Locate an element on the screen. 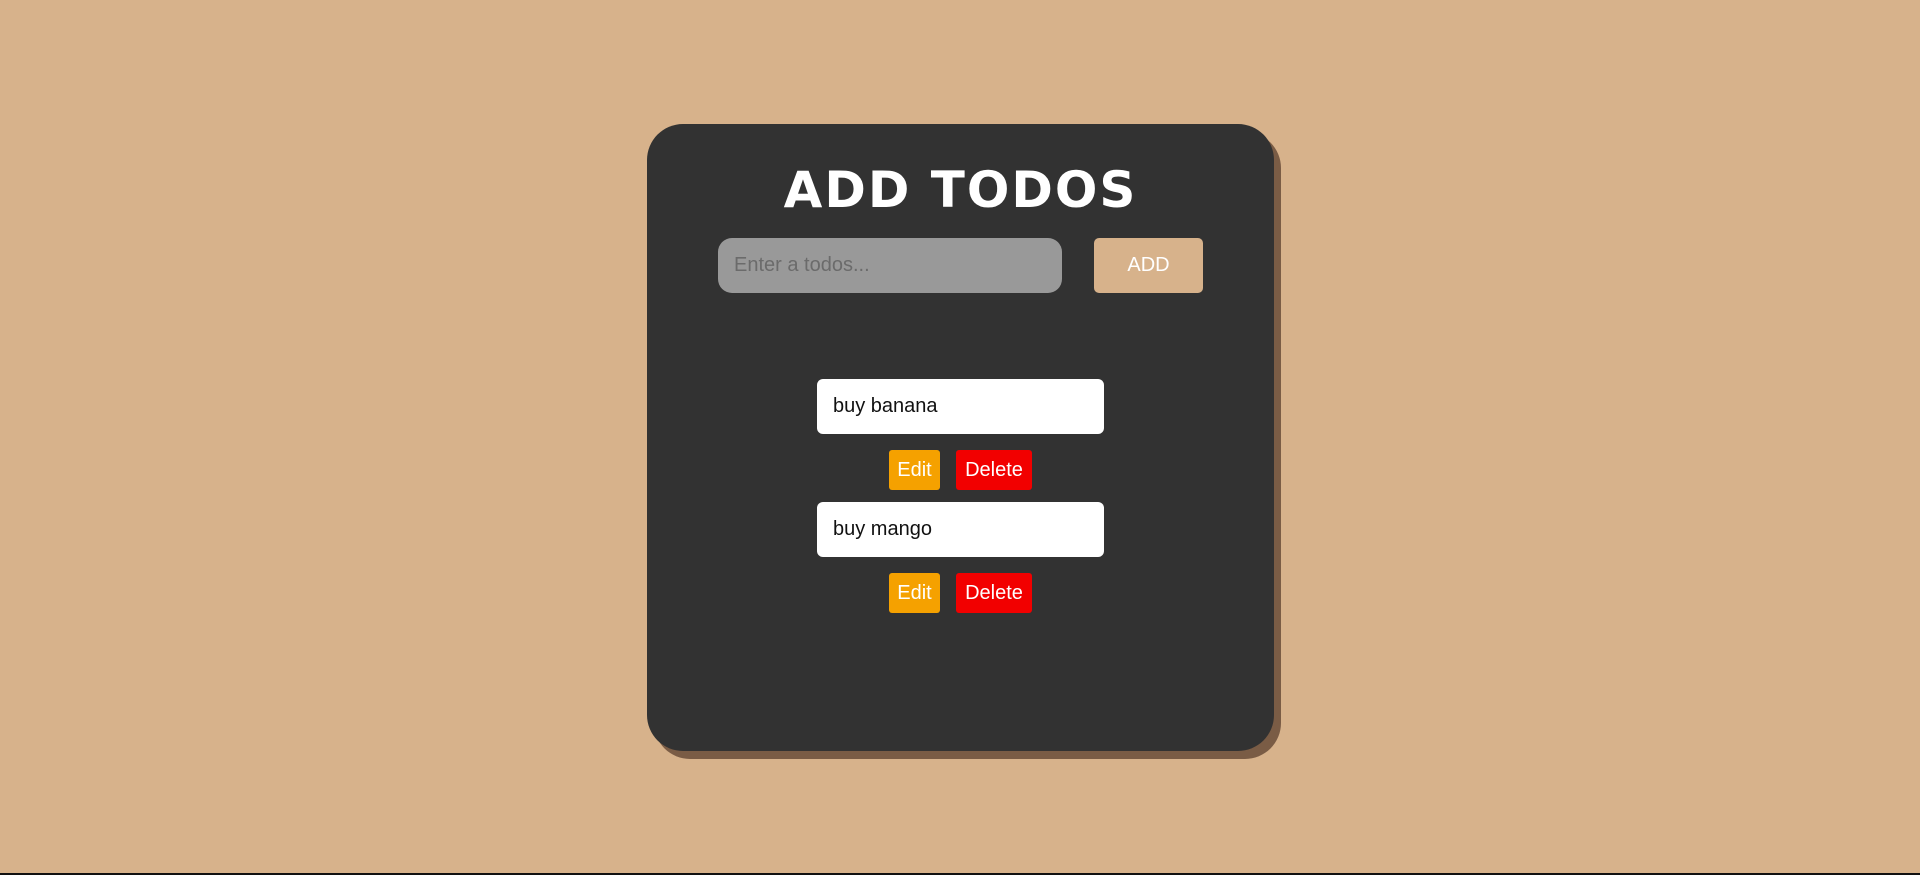  todo-item: buy mango Edit Delete is located at coordinates (960, 557).